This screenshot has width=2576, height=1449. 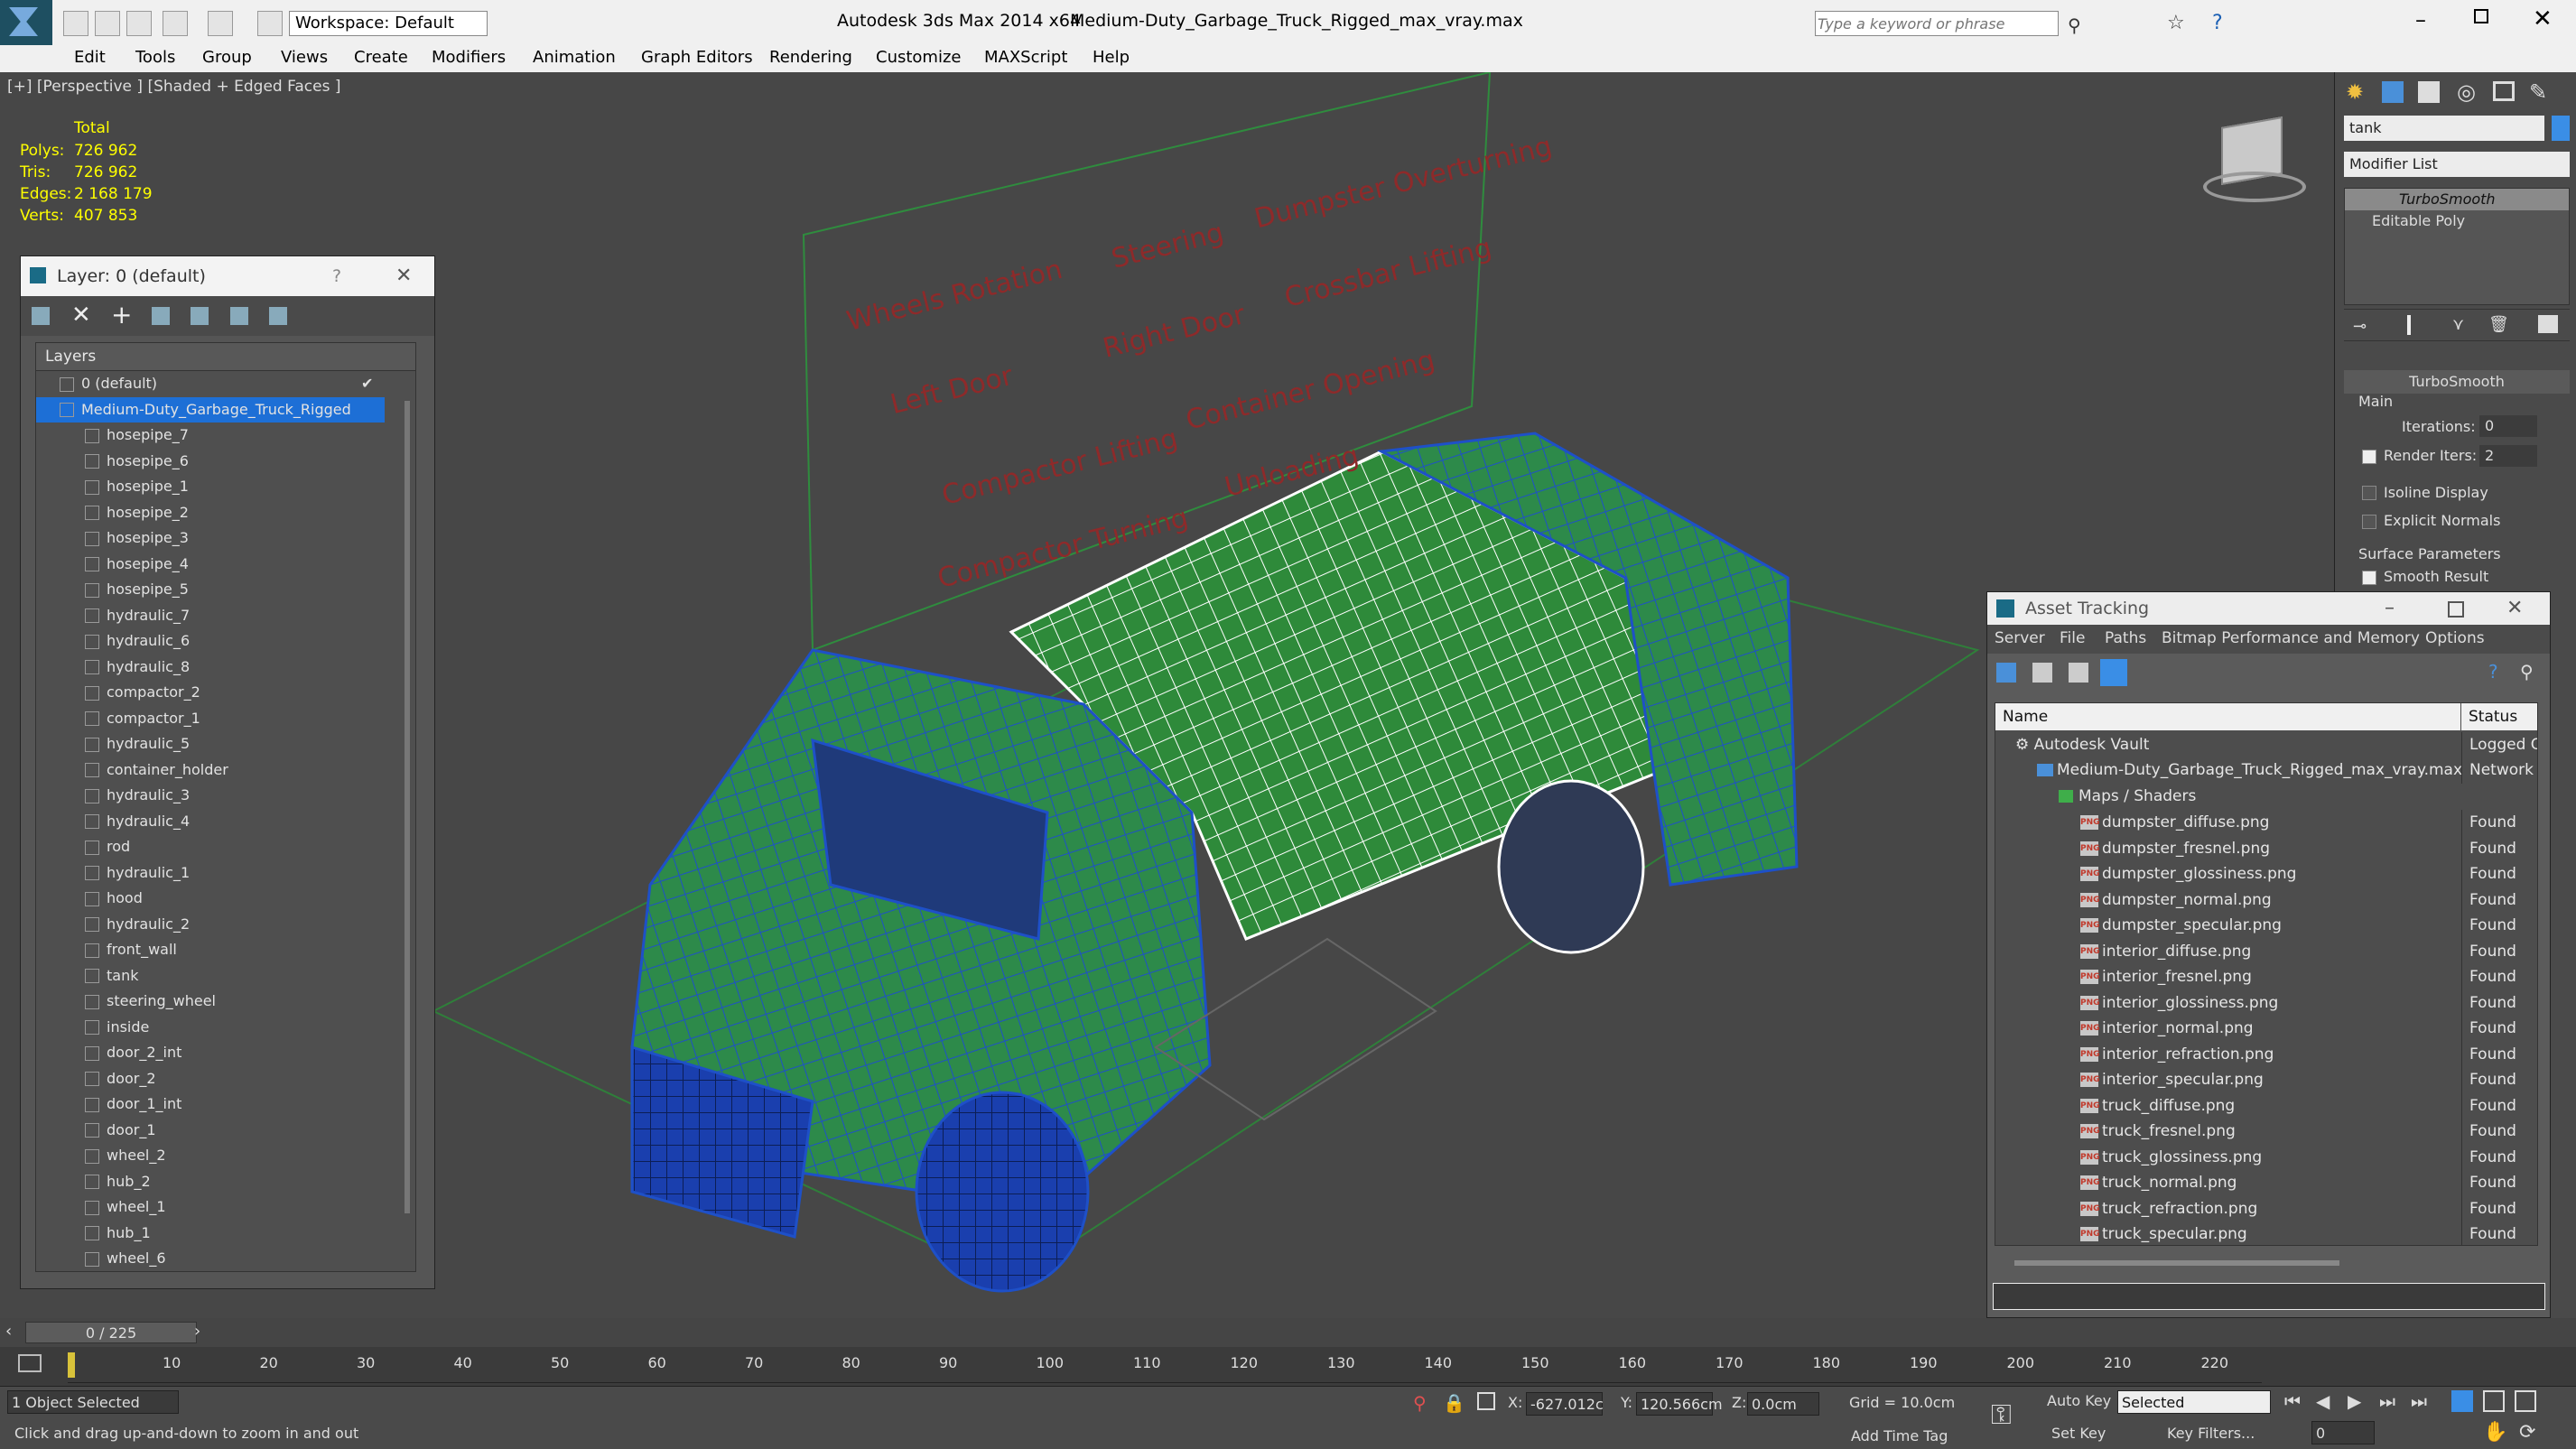 What do you see at coordinates (41, 316) in the screenshot?
I see `create-layer-icon` at bounding box center [41, 316].